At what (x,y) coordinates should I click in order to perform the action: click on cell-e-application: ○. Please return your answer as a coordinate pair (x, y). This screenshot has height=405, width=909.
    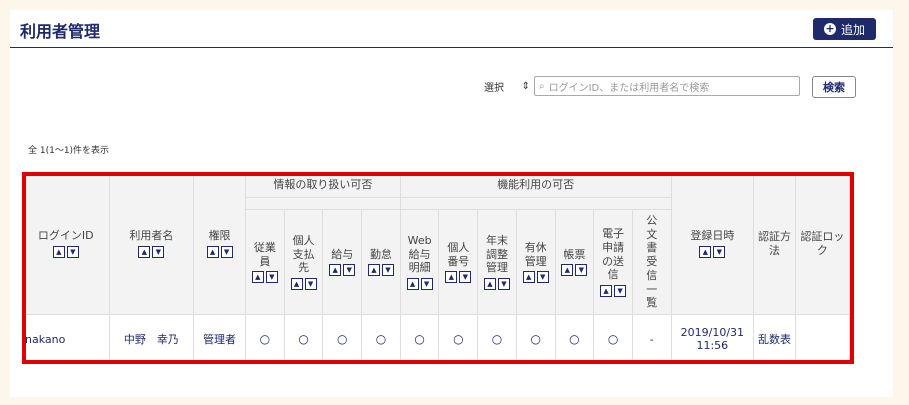
    Looking at the image, I should click on (613, 337).